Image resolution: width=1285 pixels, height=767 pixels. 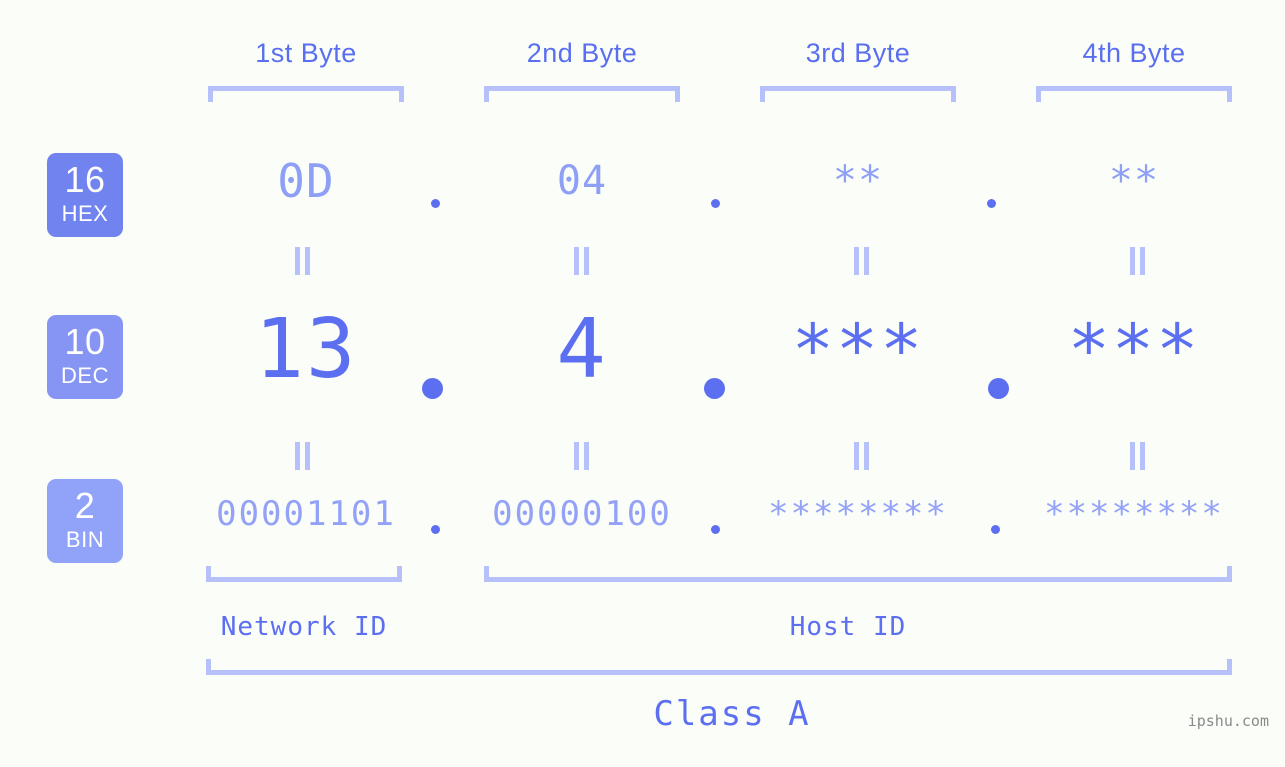 I want to click on dec-byte-2: 4, so click(x=582, y=349).